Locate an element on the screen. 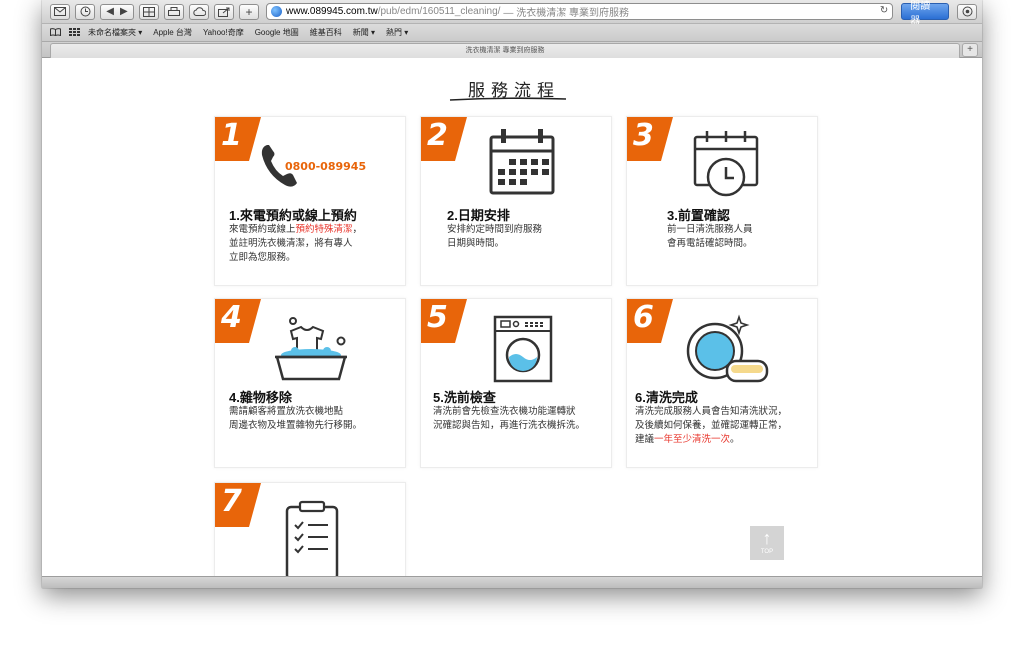  forward-arrow-icon: ▶ is located at coordinates (124, 11).